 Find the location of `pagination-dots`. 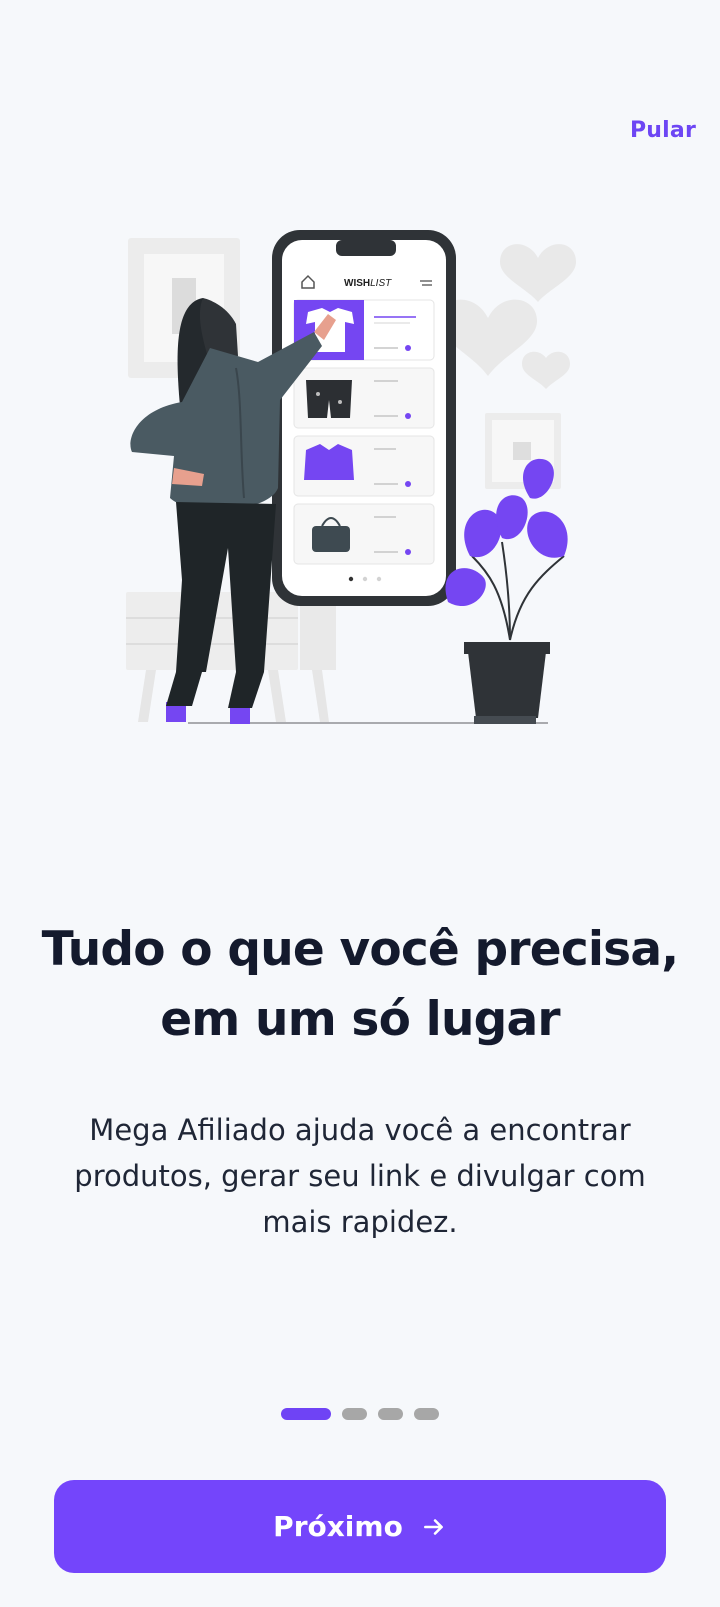

pagination-dots is located at coordinates (360, 1414).